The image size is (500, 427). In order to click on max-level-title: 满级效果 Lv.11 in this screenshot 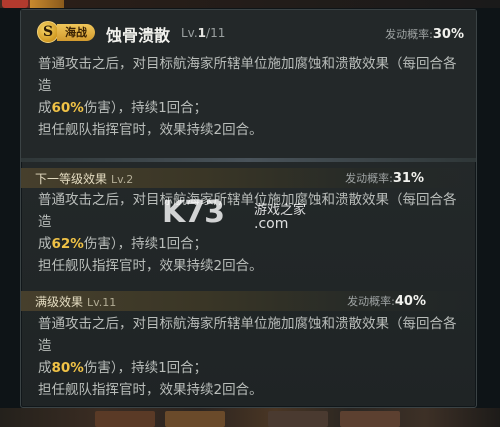, I will do `click(75, 301)`.